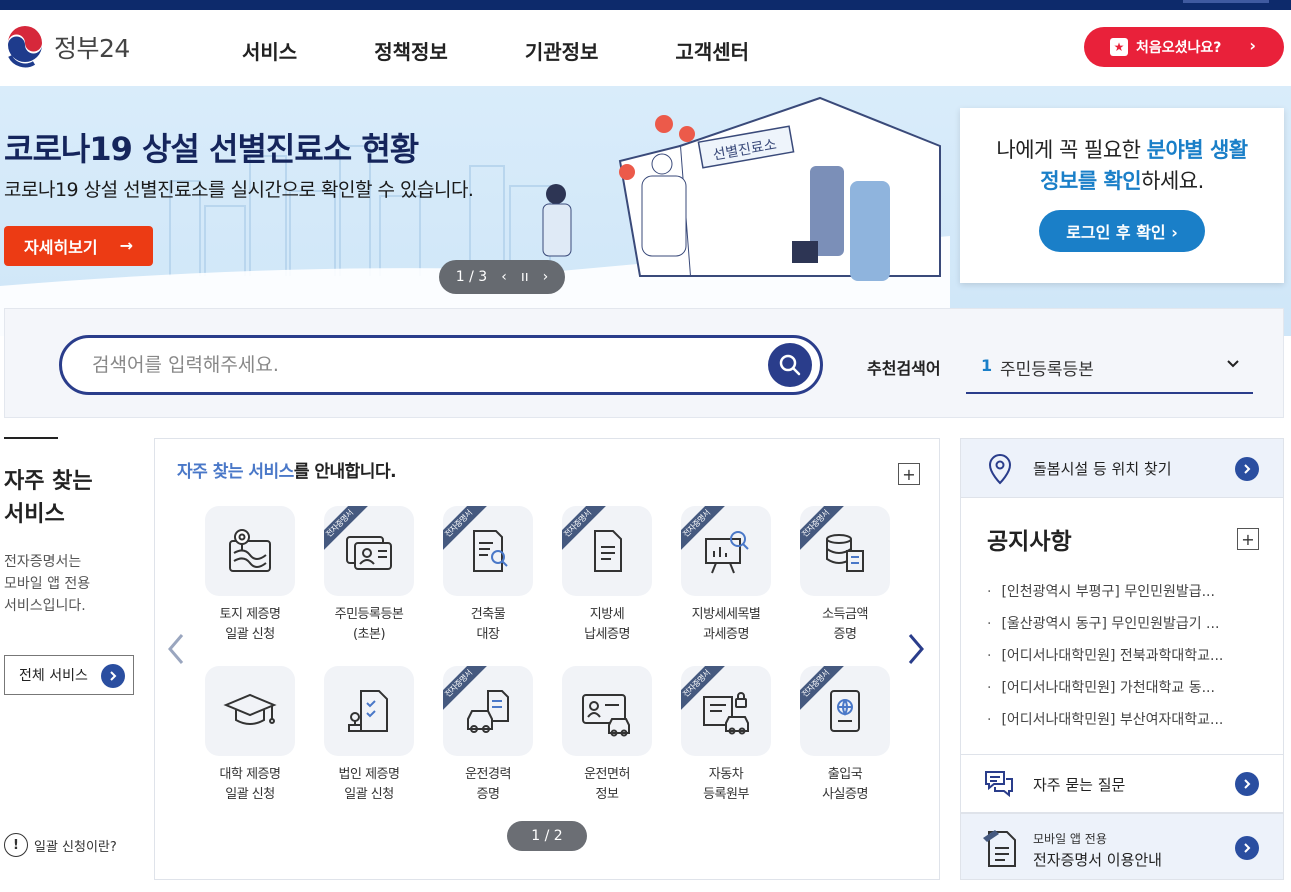 This screenshot has width=1291, height=892. What do you see at coordinates (48, 498) in the screenshot?
I see `frequent-title: 자주 찾는 서비스` at bounding box center [48, 498].